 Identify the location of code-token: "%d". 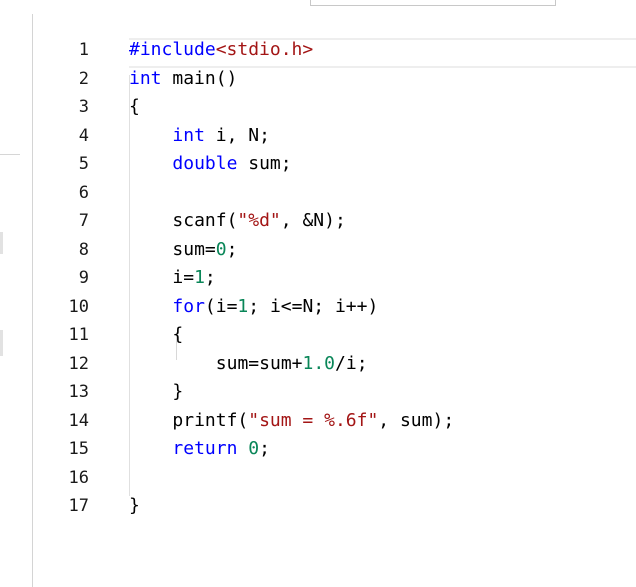
(259, 220).